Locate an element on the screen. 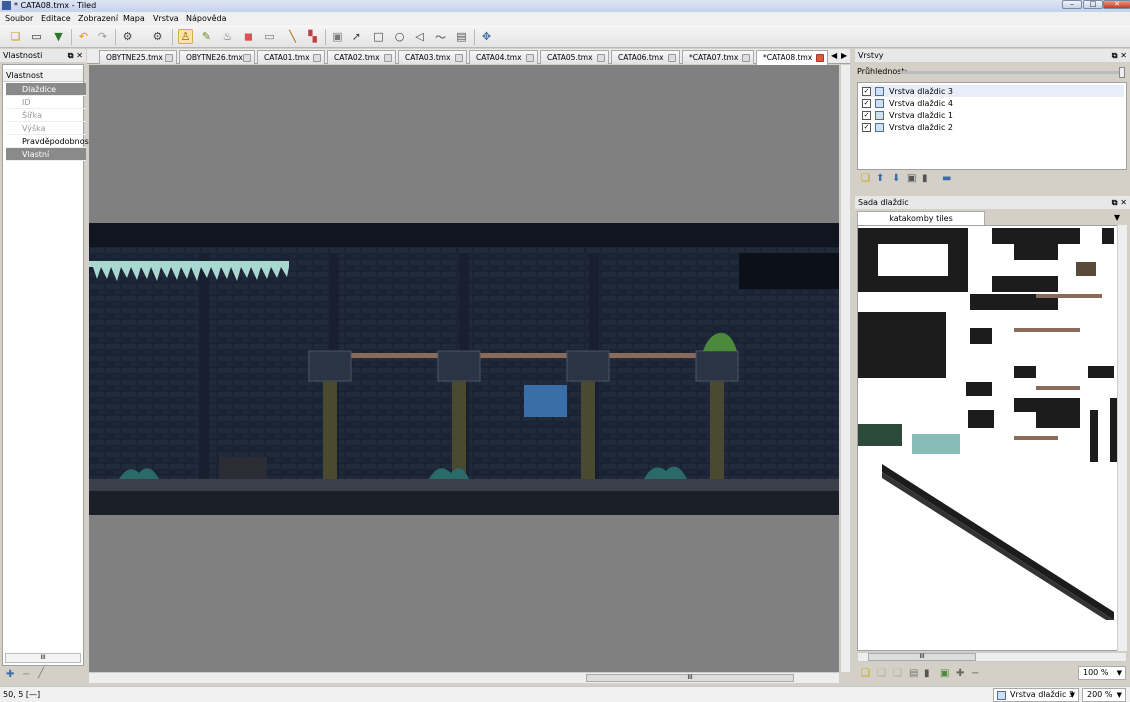 Image resolution: width=1130 pixels, height=702 pixels. group-dlazdice: Dlaždice is located at coordinates (46, 89).